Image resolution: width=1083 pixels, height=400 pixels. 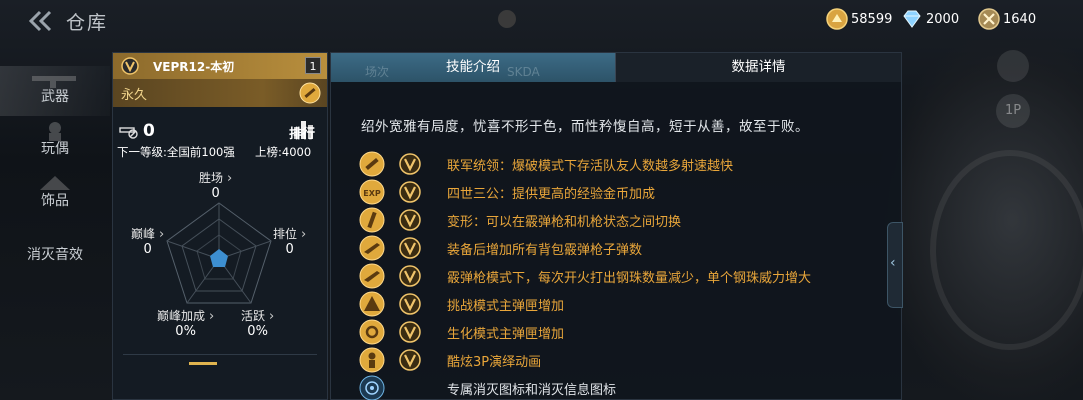 What do you see at coordinates (215, 185) in the screenshot?
I see `stat-wins: 胜场 › 0` at bounding box center [215, 185].